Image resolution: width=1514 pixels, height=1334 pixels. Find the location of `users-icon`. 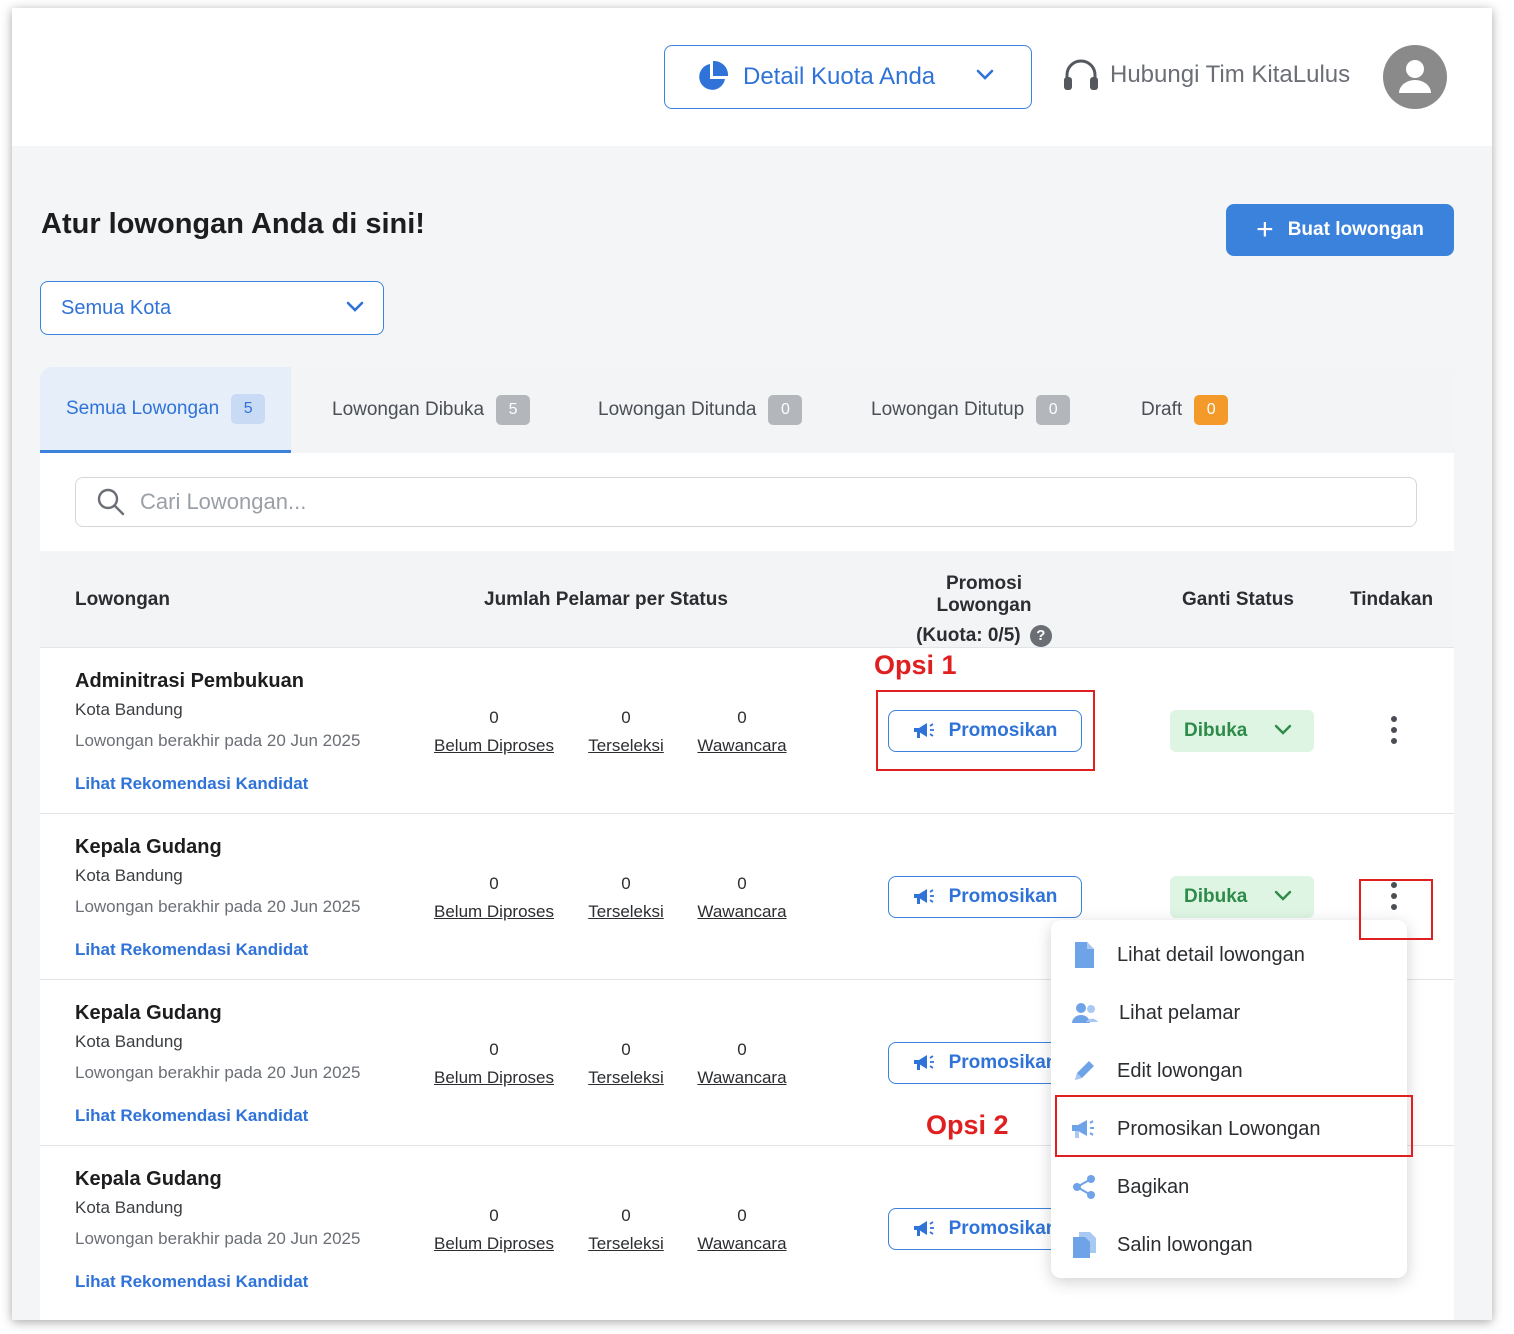

users-icon is located at coordinates (1085, 1013).